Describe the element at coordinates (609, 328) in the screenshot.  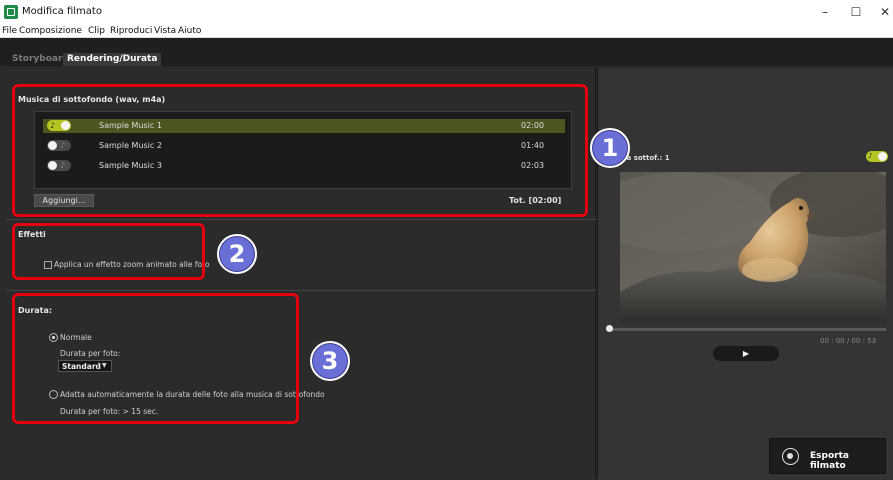
I see `timeline-thumb` at that location.